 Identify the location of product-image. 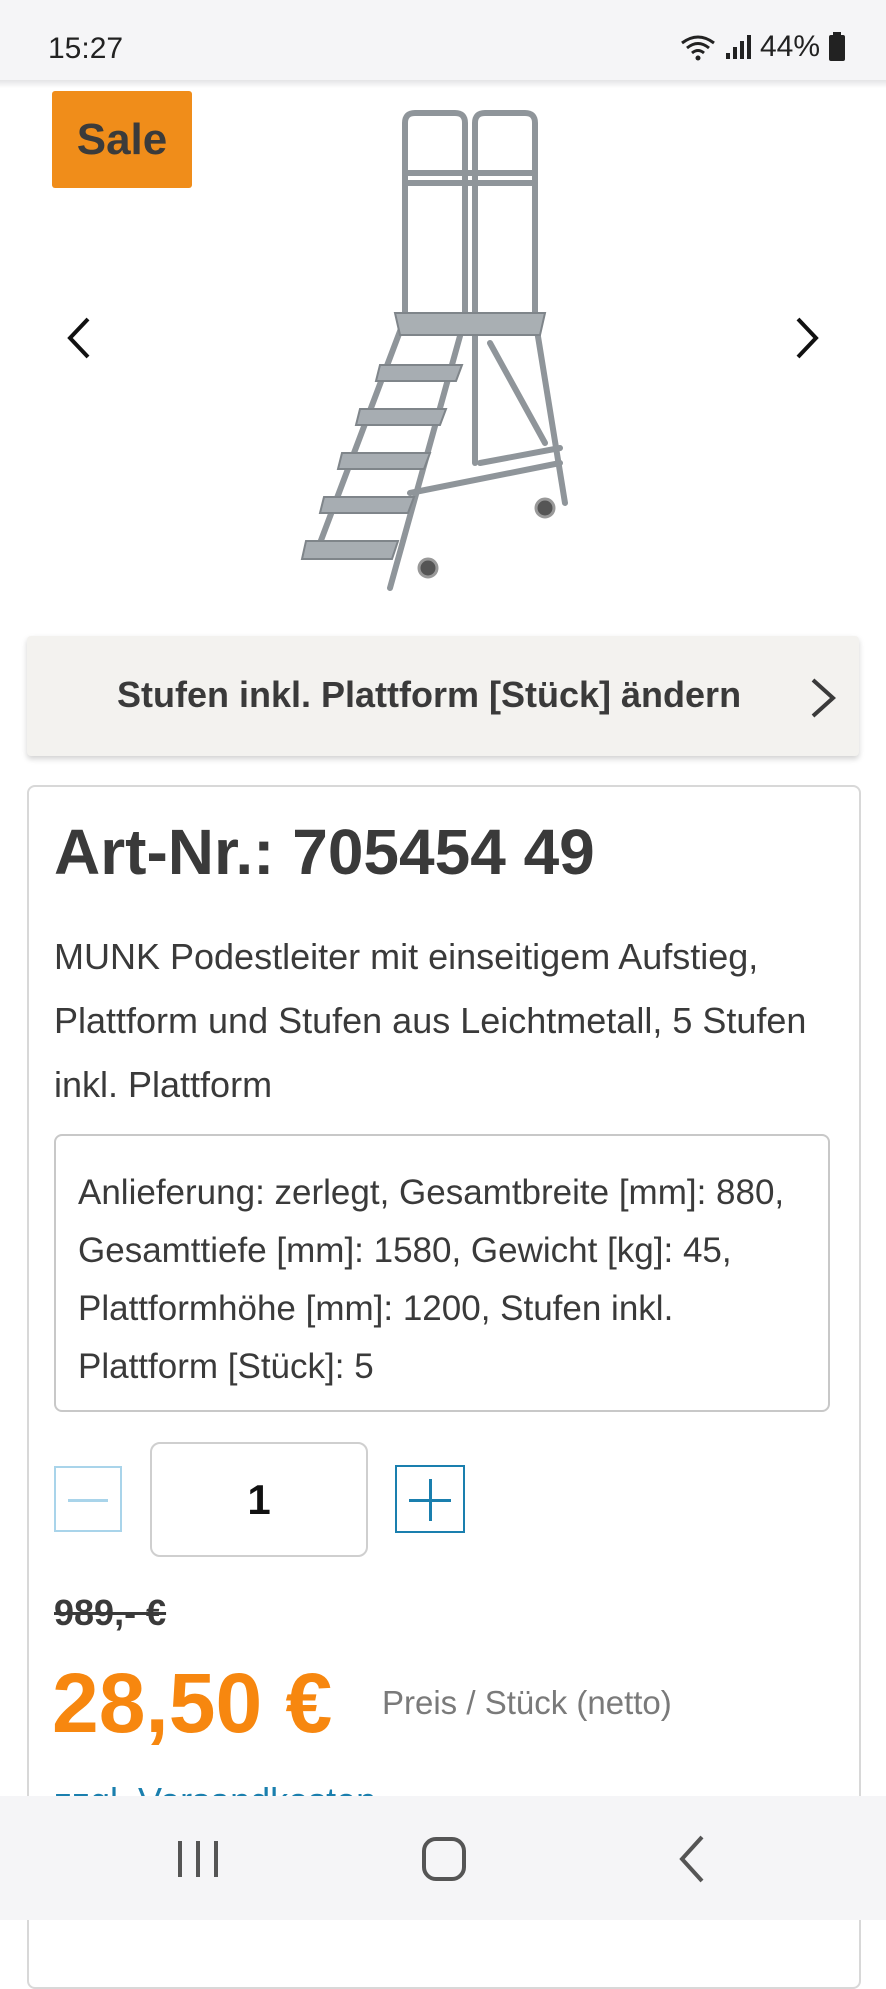
(450, 353).